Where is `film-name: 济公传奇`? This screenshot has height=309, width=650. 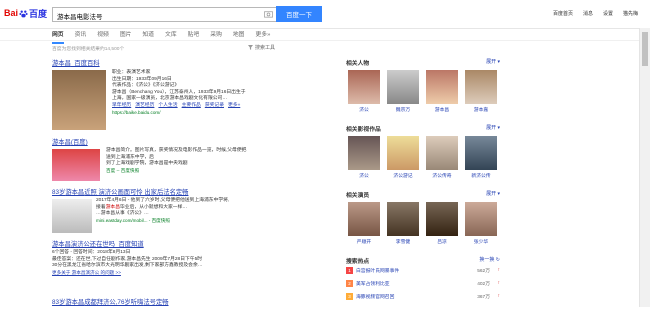 film-name: 济公传奇 is located at coordinates (442, 175).